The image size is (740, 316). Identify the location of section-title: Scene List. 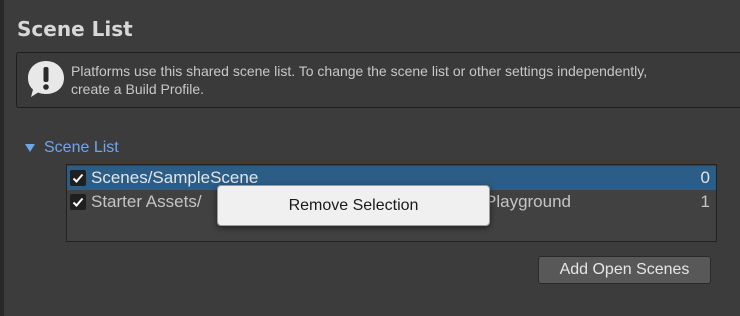
(75, 29).